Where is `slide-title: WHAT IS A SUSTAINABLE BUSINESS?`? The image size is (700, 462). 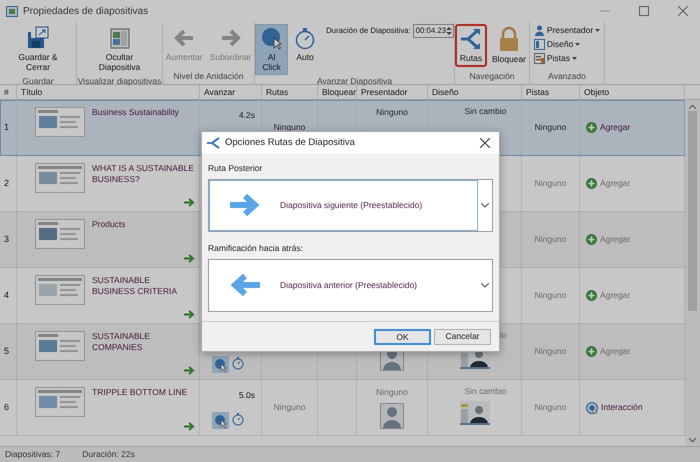 slide-title: WHAT IS A SUSTAINABLE BUSINESS? is located at coordinates (143, 174).